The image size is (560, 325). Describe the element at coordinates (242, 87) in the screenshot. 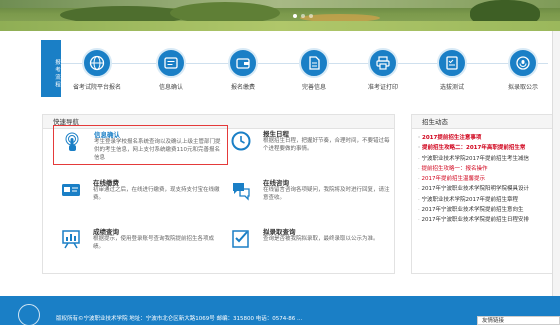

I see `process-step-label: 报名缴费` at that location.